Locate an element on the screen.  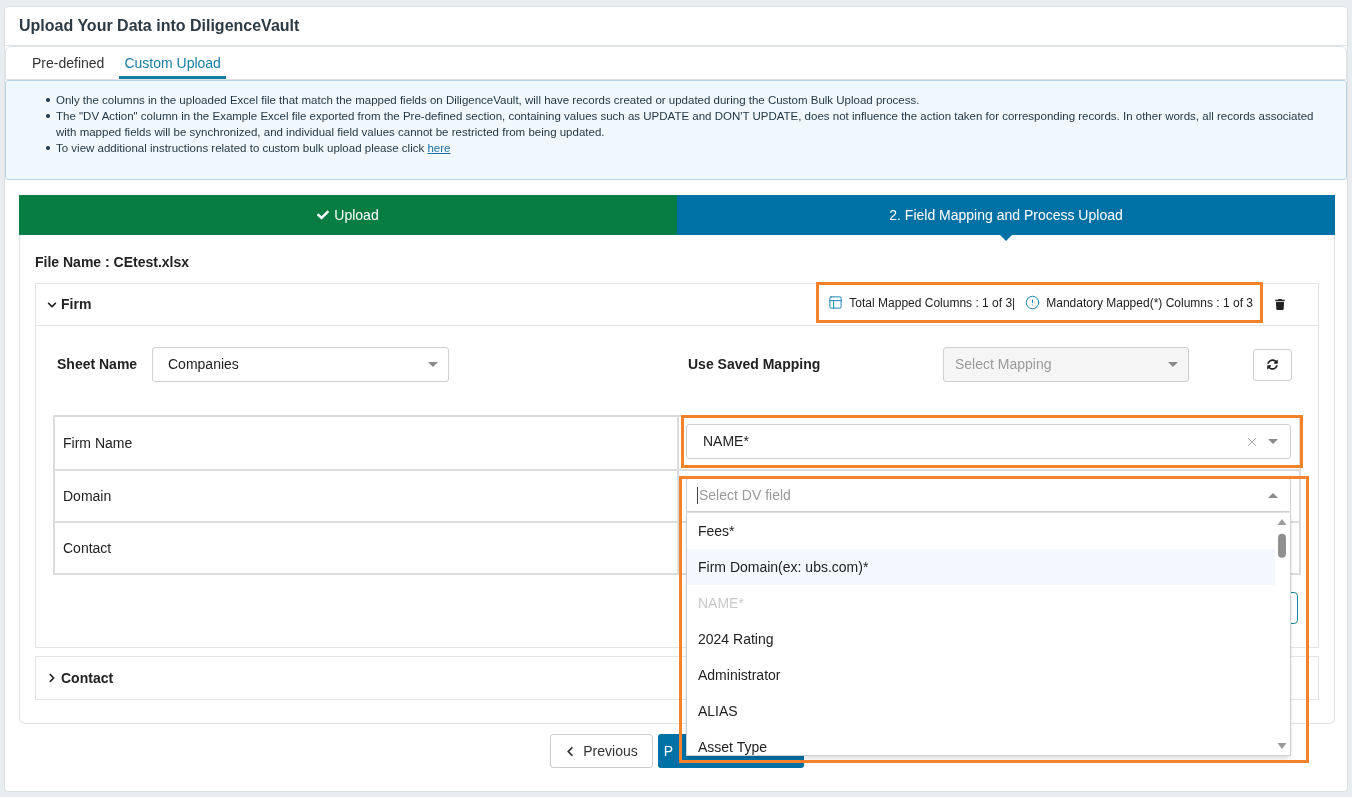
text-cursor is located at coordinates (697, 495).